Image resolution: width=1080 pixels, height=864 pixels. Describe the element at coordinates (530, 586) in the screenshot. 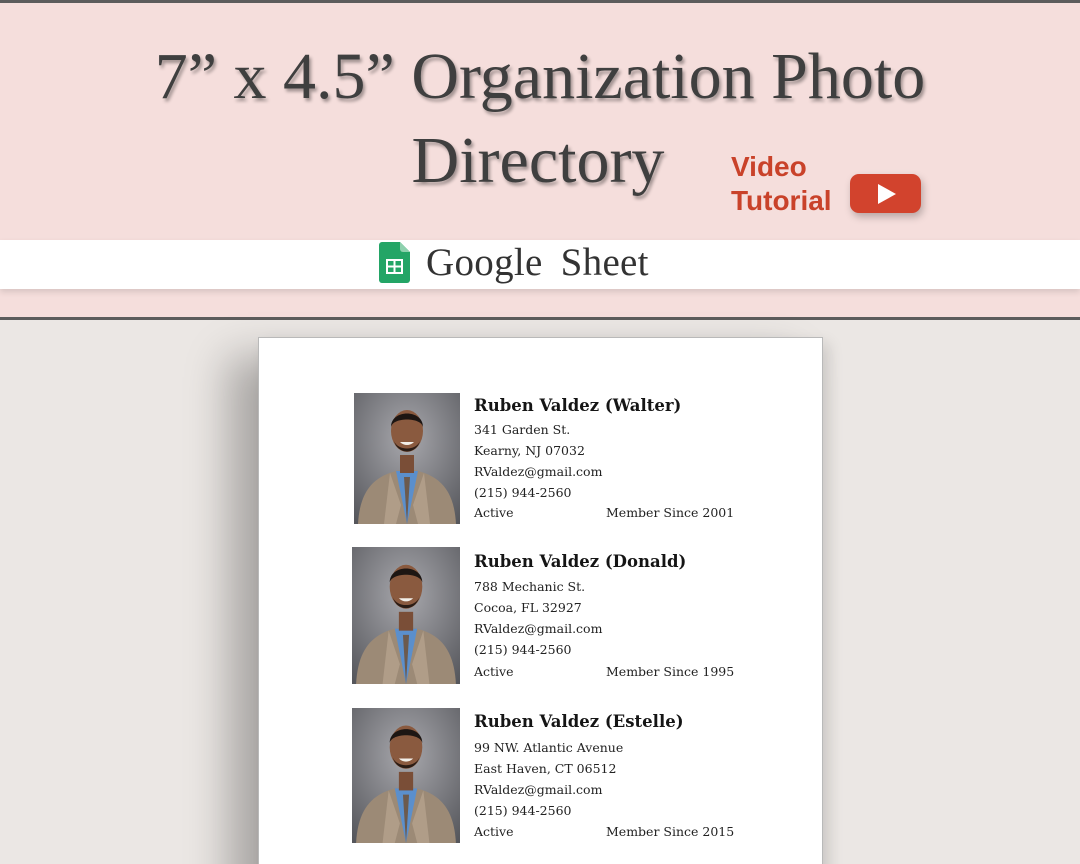

I see `member-street: 788 Mechanic St.` at that location.